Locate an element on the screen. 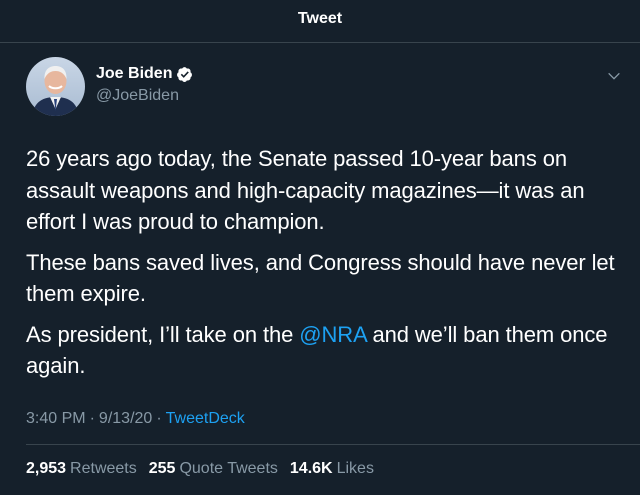  divider is located at coordinates (333, 444).